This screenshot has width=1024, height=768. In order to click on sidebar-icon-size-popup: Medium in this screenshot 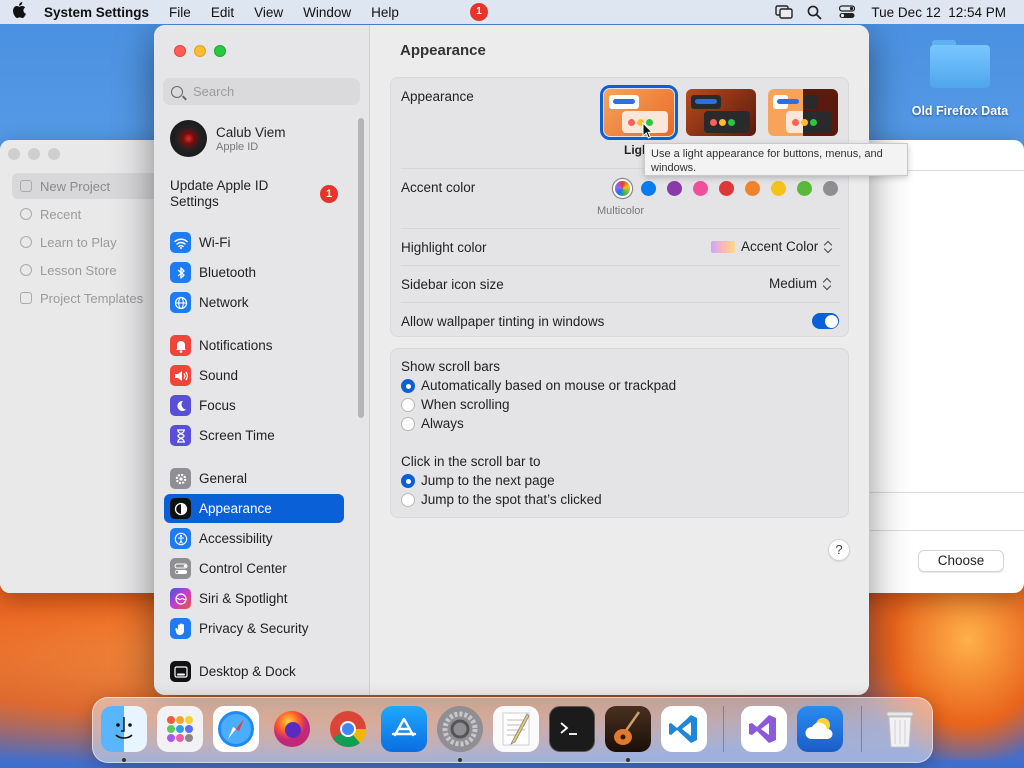, I will do `click(800, 283)`.